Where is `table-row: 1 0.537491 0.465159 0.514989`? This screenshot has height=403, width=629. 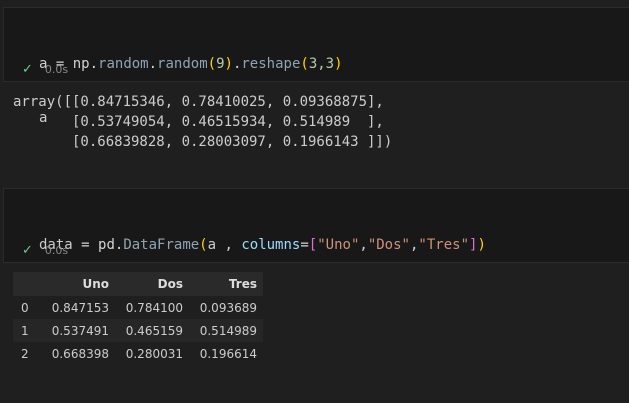
table-row: 1 0.537491 0.465159 0.514989 is located at coordinates (138, 330).